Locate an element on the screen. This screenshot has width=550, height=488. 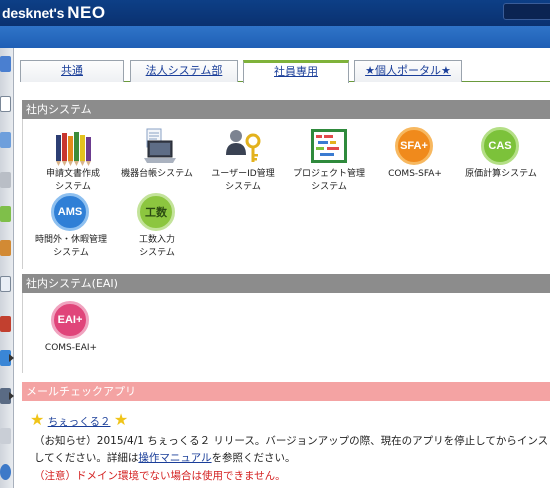
app-label: 原価計算システム is located at coordinates (501, 174).